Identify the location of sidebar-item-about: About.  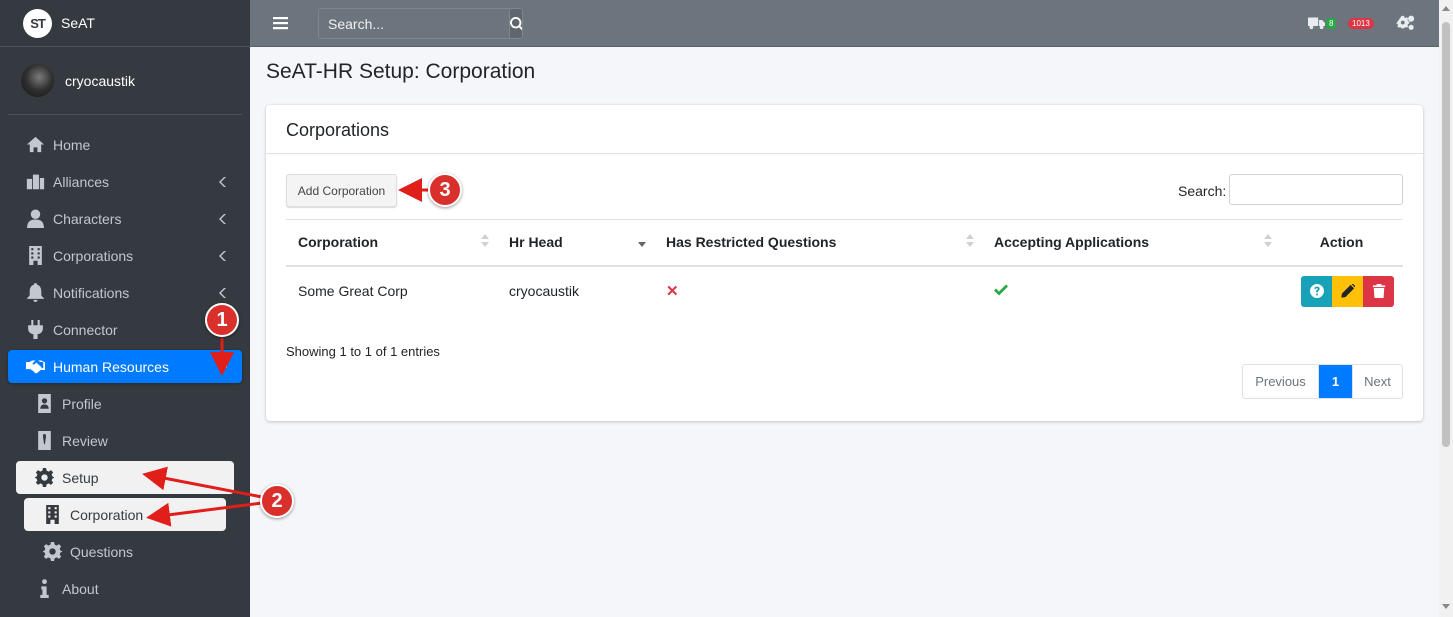
(125, 588).